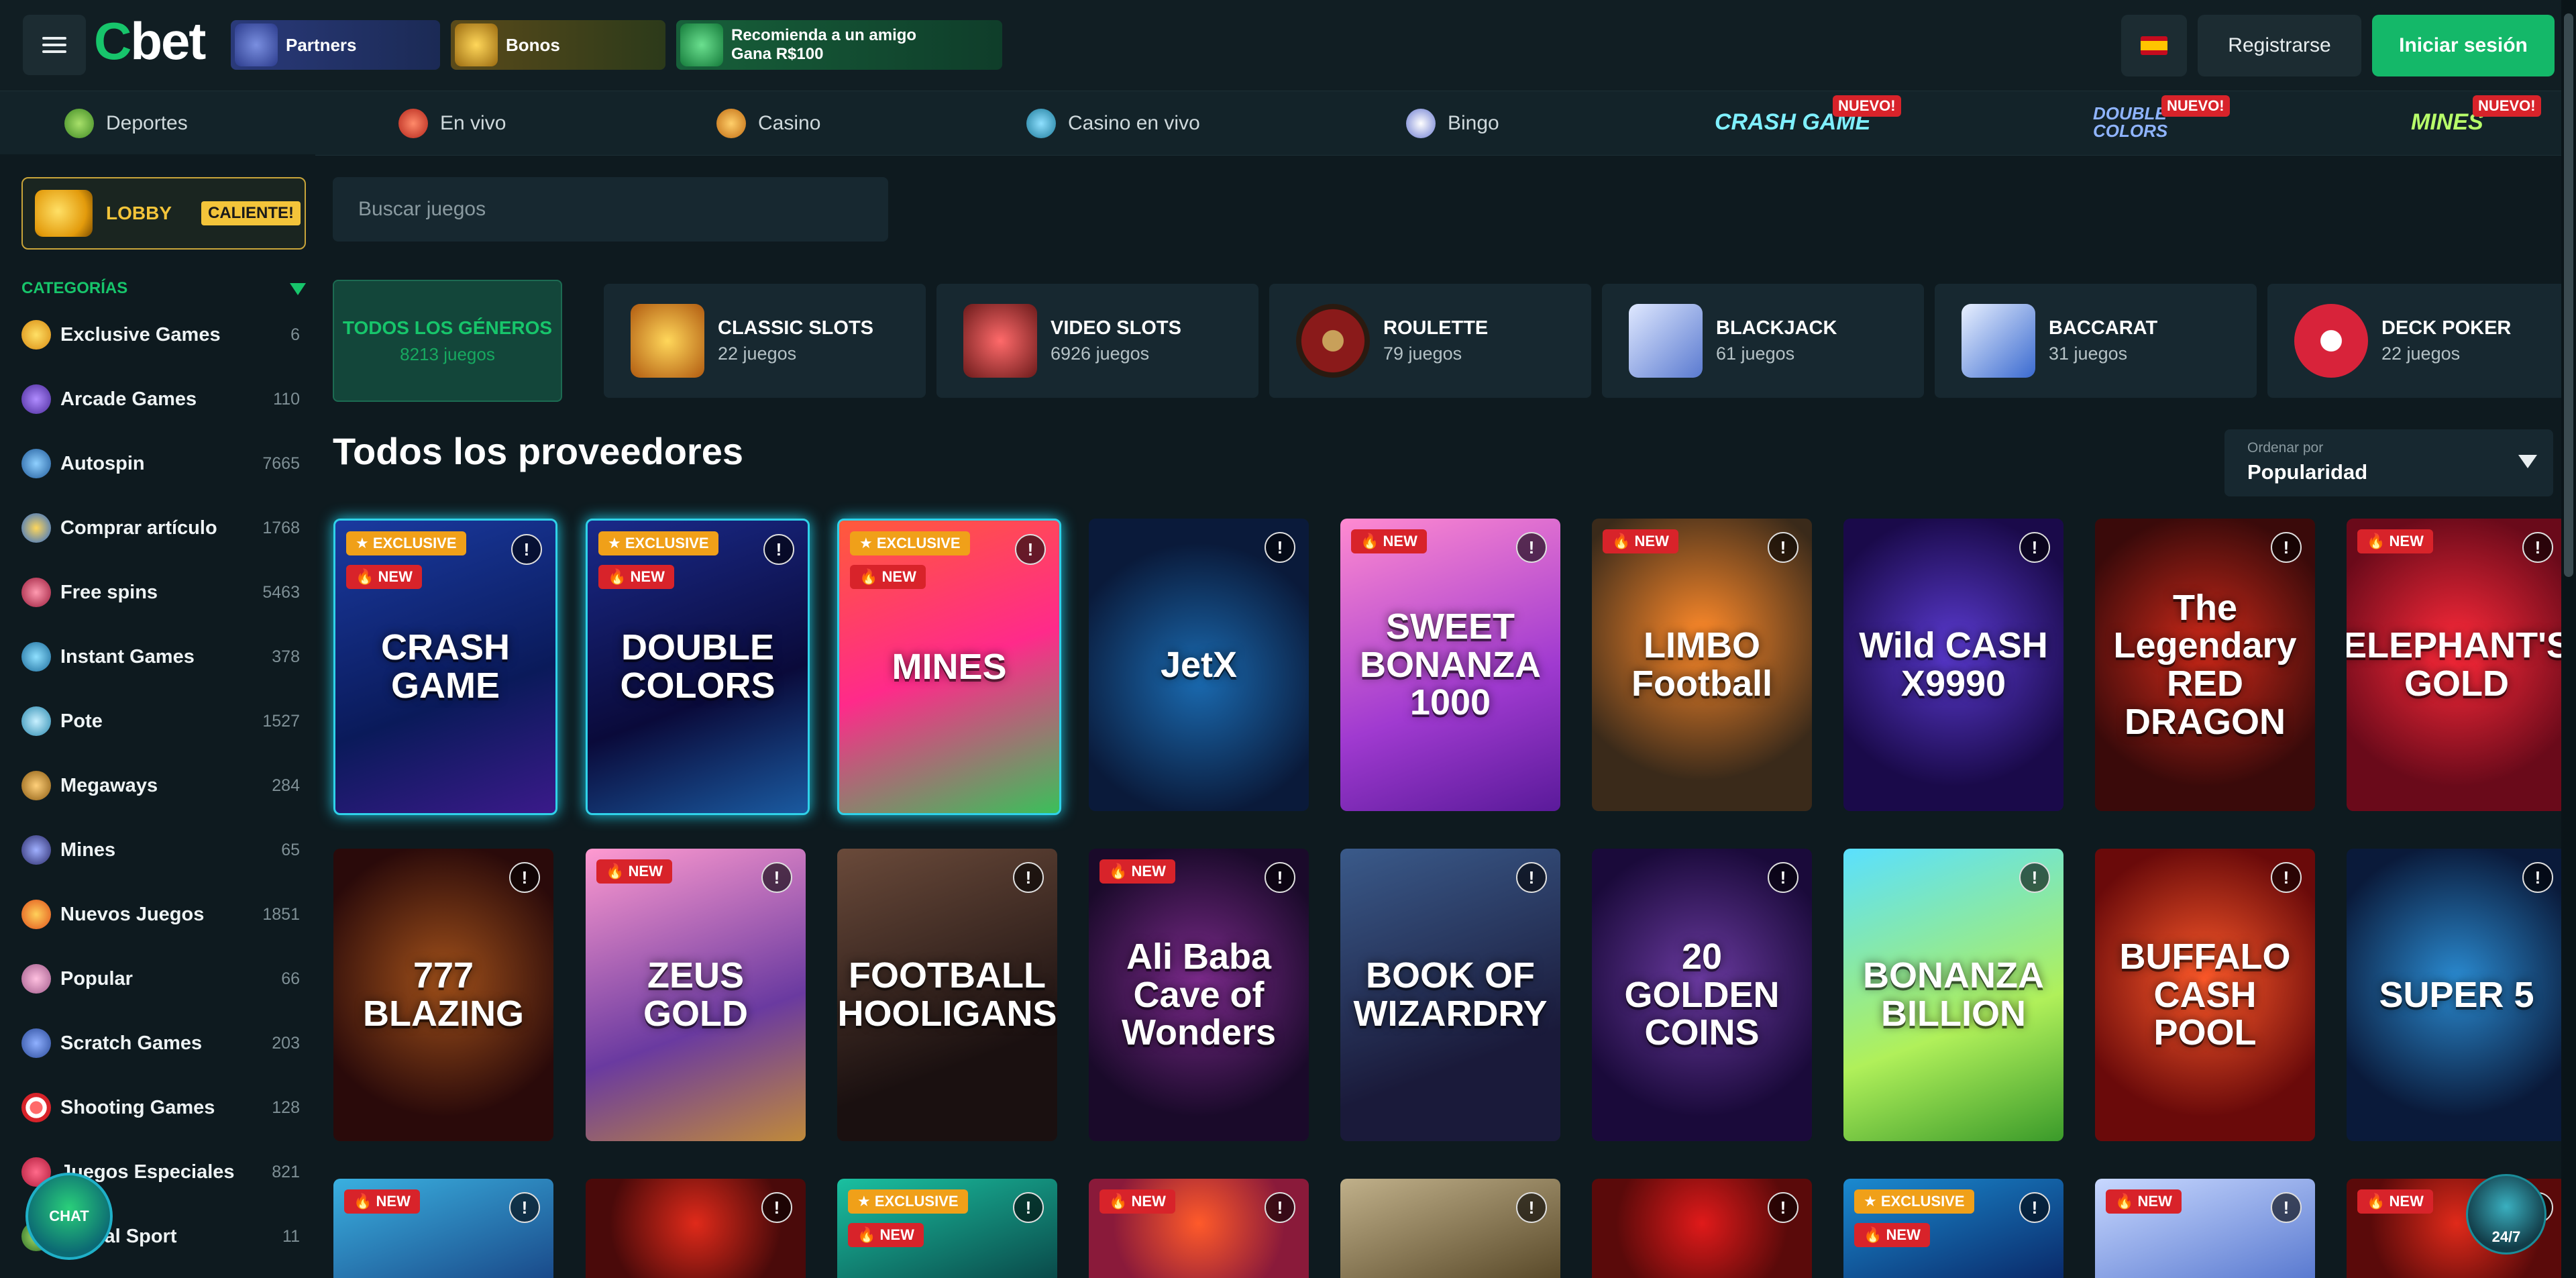 The width and height of the screenshot is (2576, 1278). Describe the element at coordinates (160, 657) in the screenshot. I see `category-instant-games: Instant Games 378` at that location.